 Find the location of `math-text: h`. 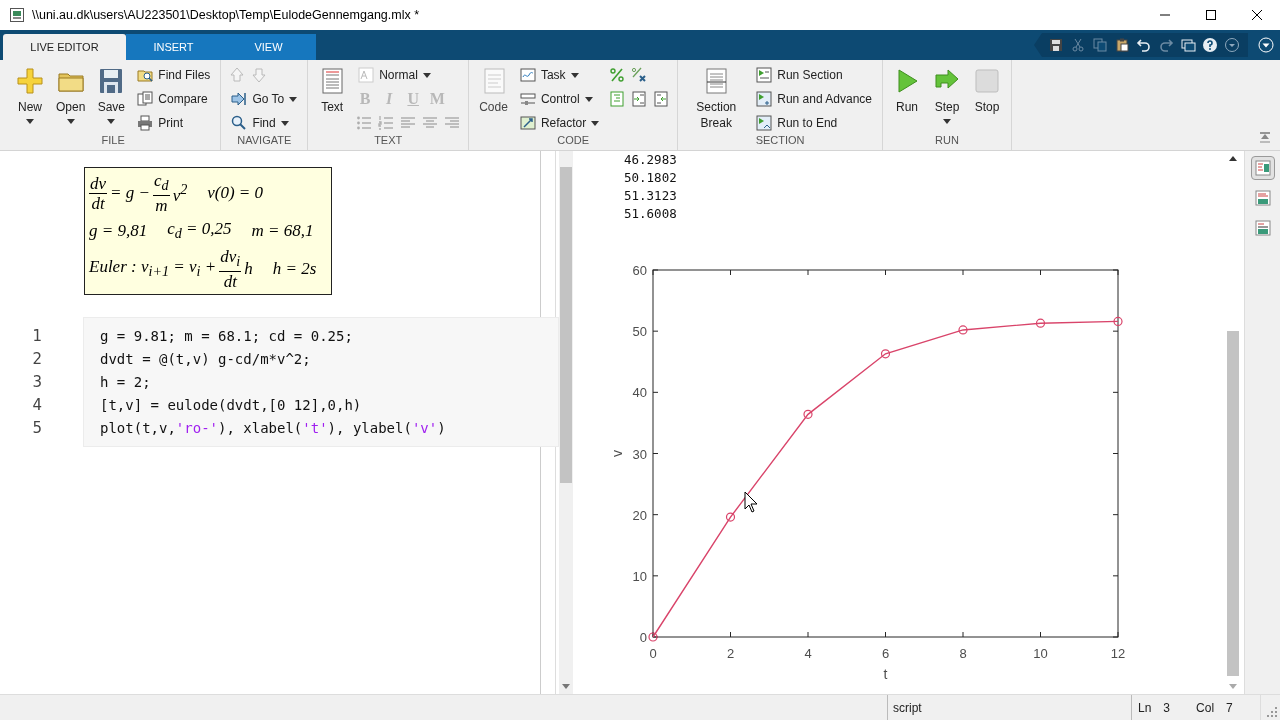

math-text: h is located at coordinates (248, 268).